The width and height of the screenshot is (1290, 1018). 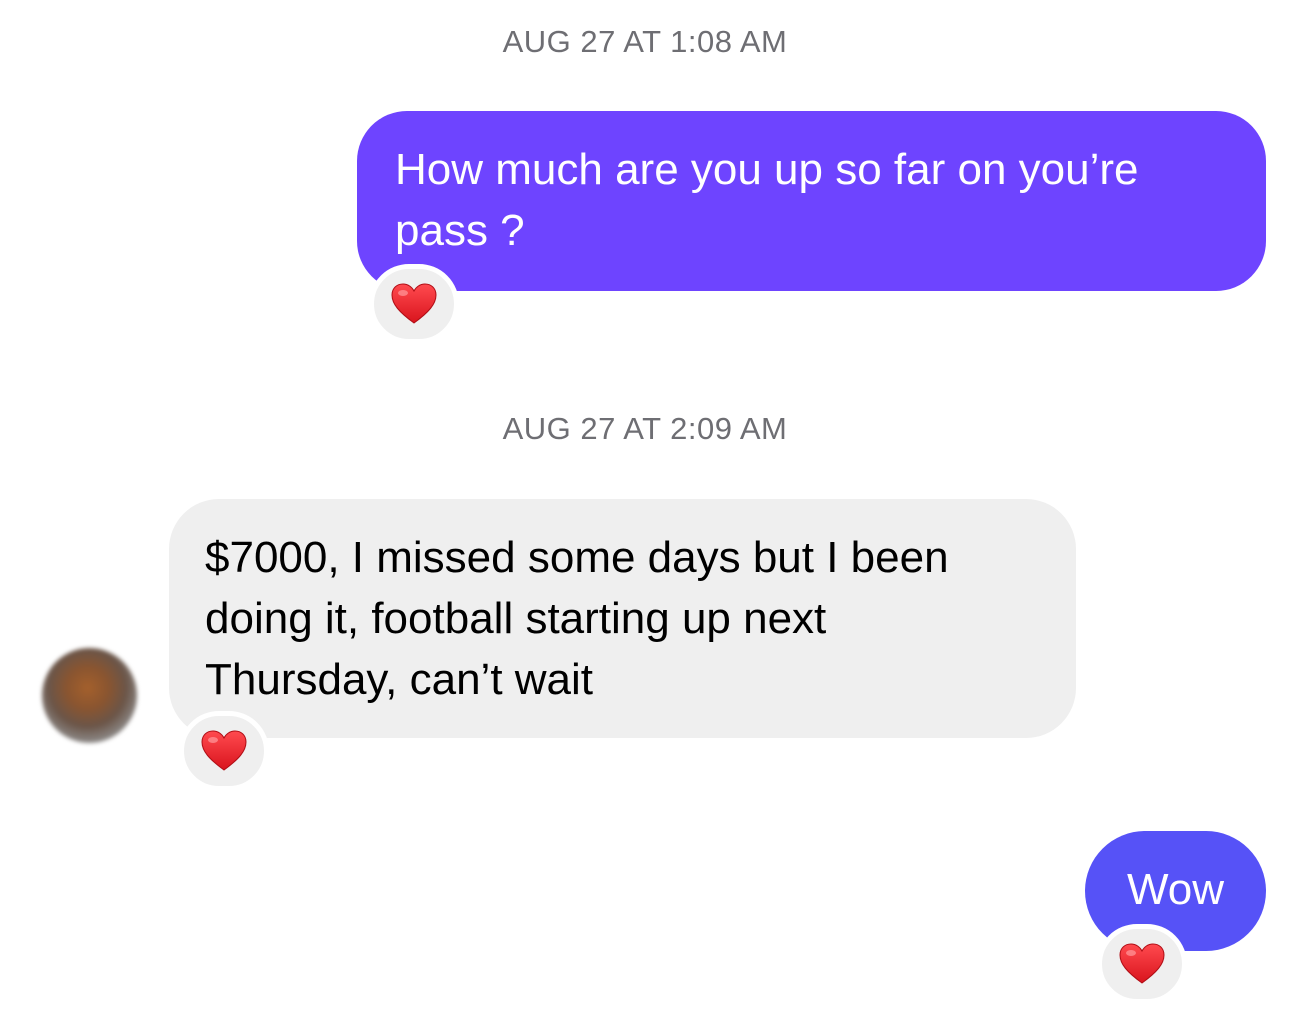 What do you see at coordinates (89, 695) in the screenshot?
I see `avatar` at bounding box center [89, 695].